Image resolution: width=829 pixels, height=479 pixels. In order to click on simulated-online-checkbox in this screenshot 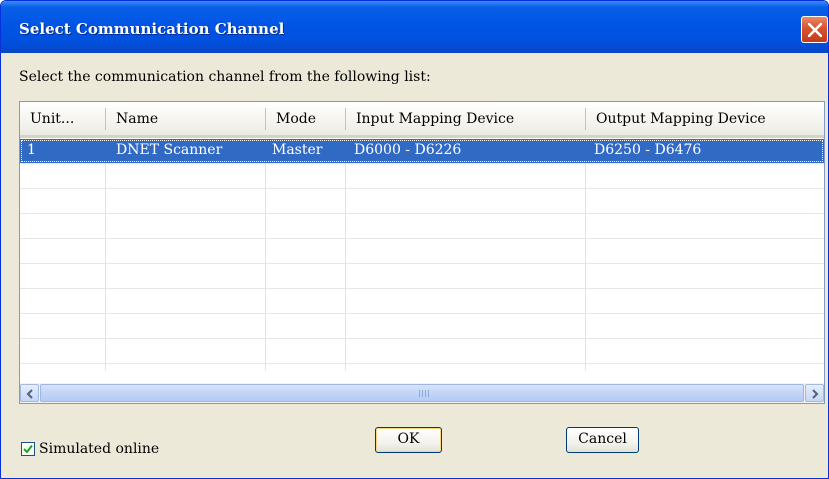, I will do `click(28, 449)`.